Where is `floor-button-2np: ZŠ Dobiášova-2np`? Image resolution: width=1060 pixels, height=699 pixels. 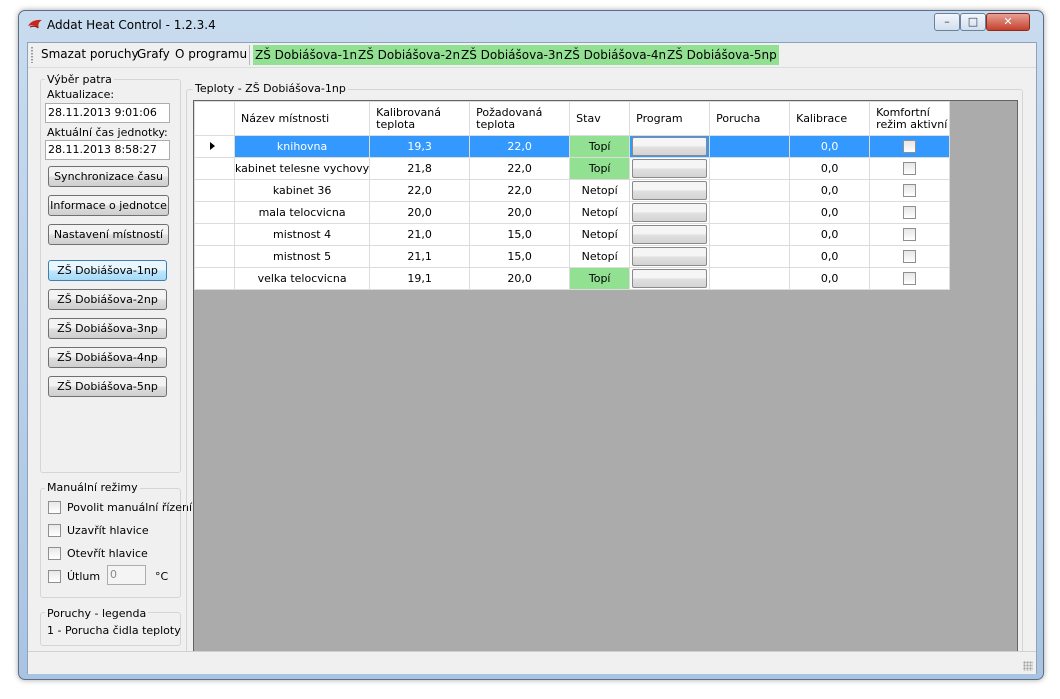 floor-button-2np: ZŠ Dobiášova-2np is located at coordinates (107, 299).